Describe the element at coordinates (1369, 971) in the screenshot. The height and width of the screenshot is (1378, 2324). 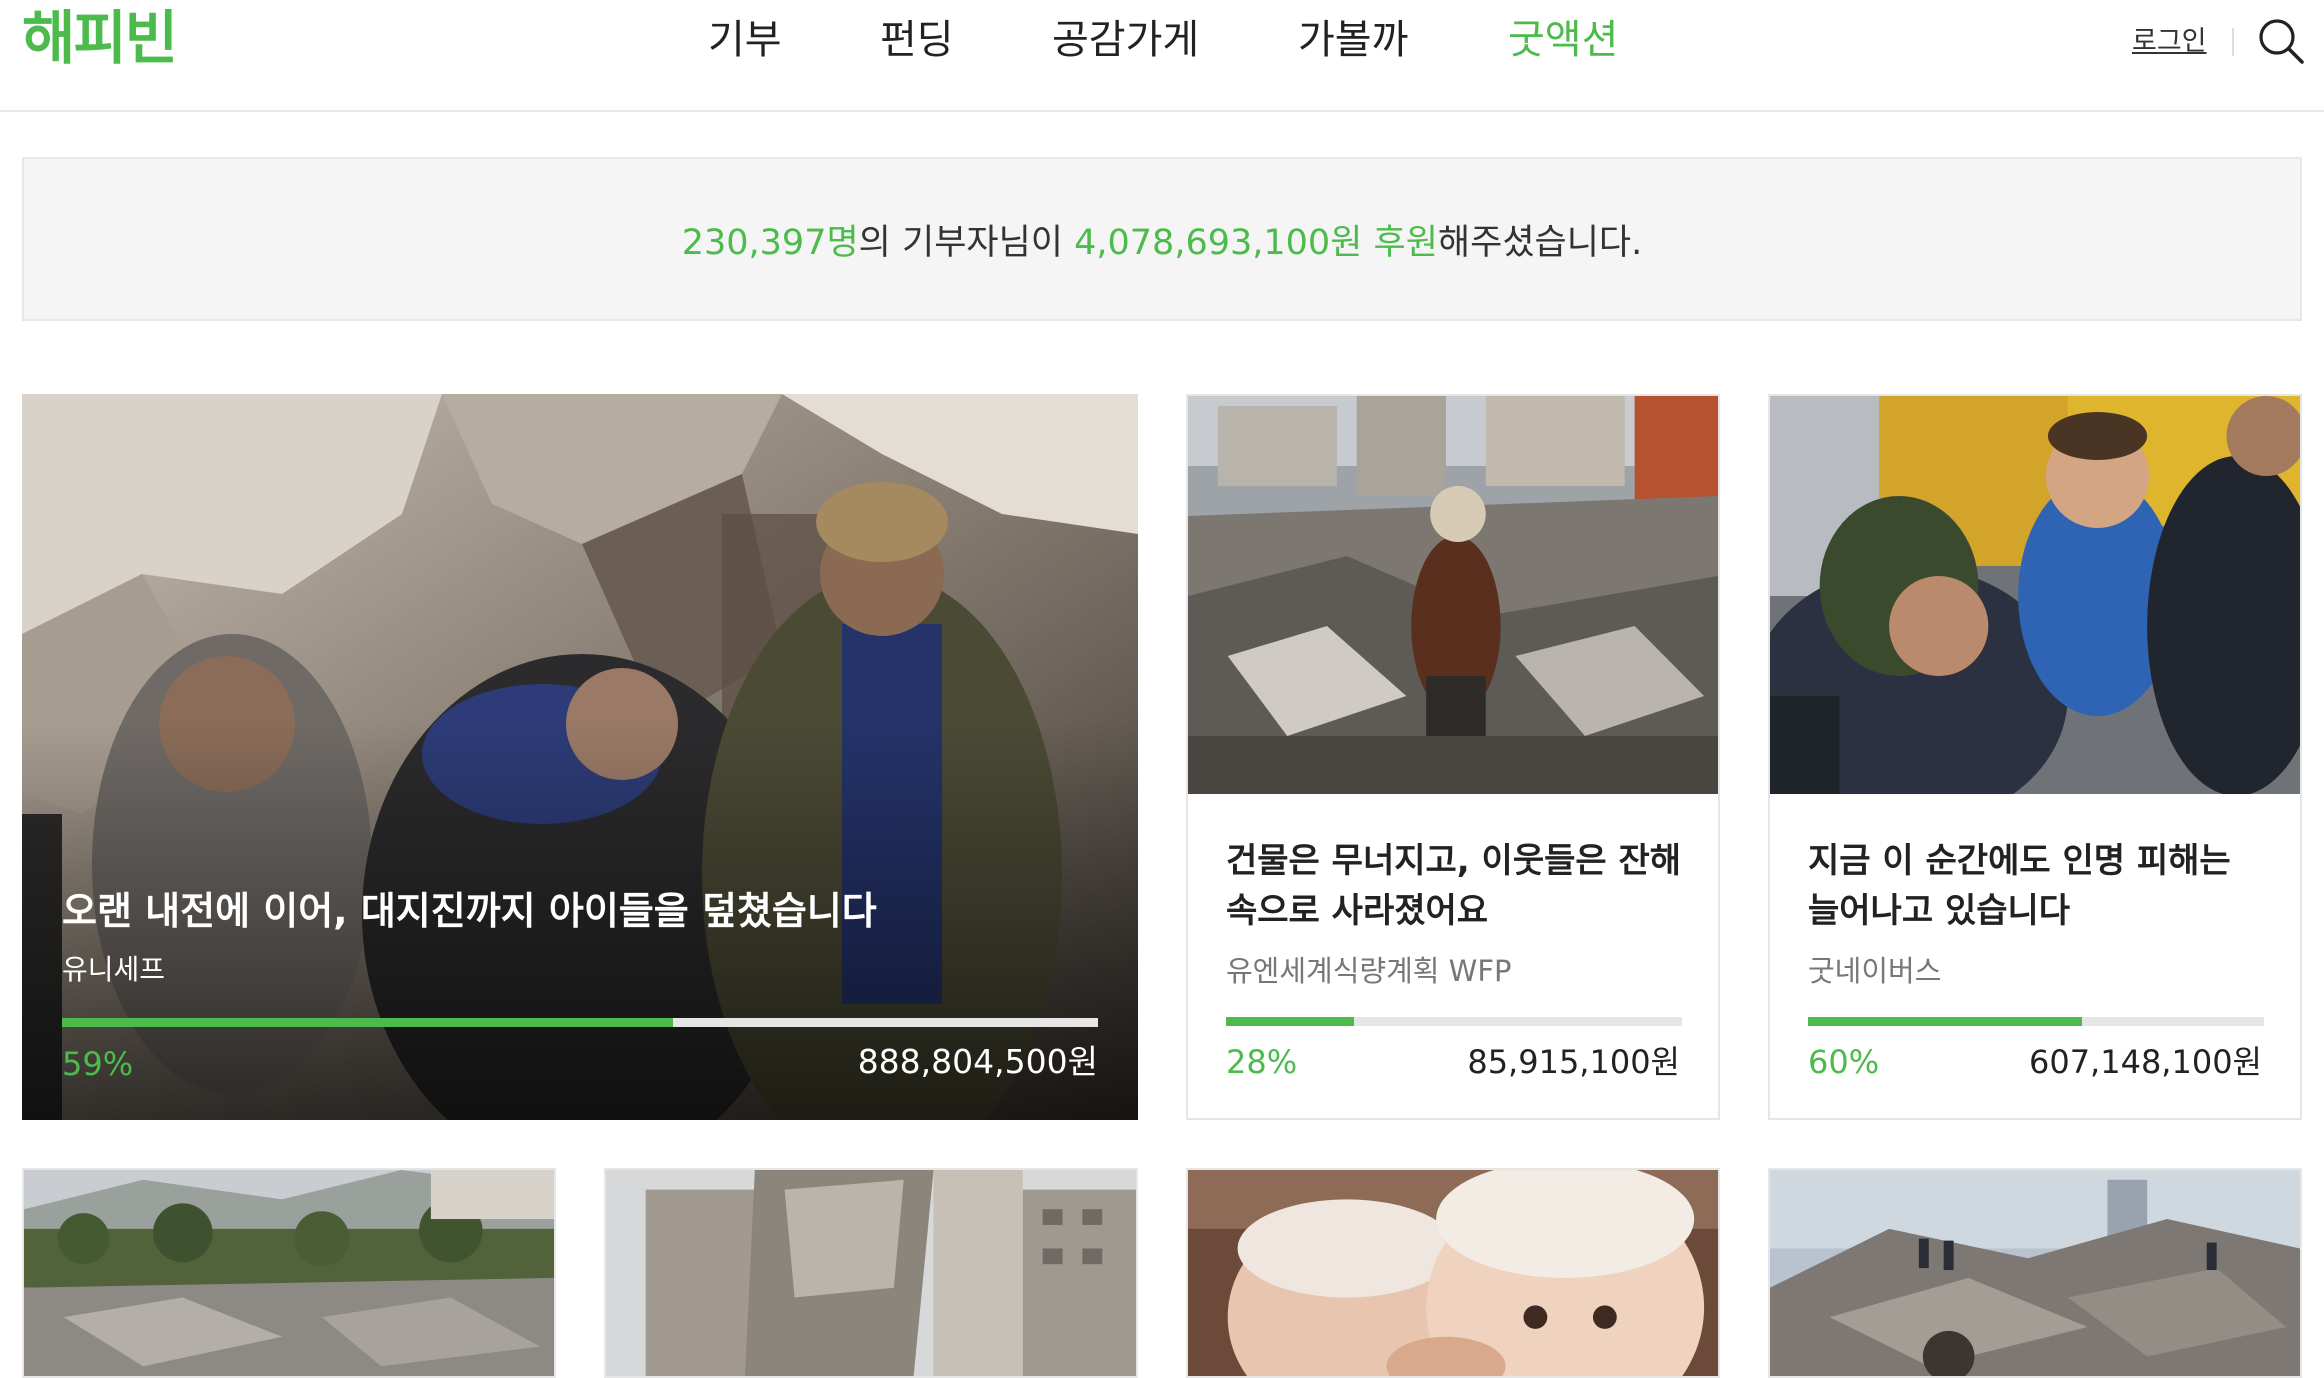
I see `campaign-org: 유엔세계식량계획 WFP` at that location.